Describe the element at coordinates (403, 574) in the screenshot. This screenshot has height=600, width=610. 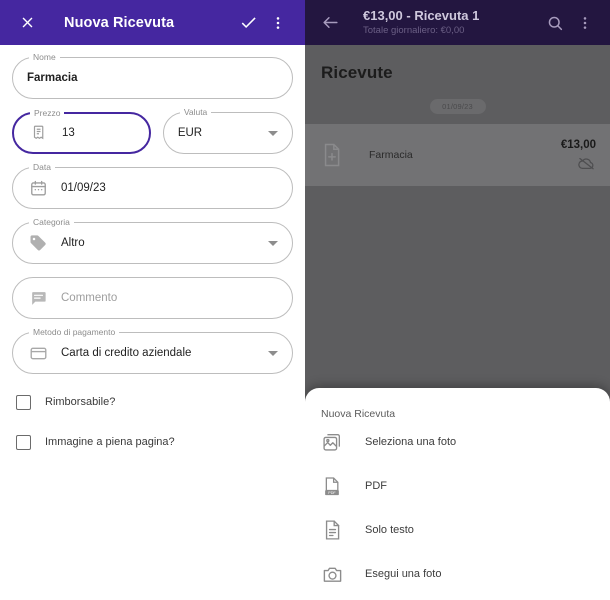
I see `sheet-item-label: Esegui una foto` at that location.